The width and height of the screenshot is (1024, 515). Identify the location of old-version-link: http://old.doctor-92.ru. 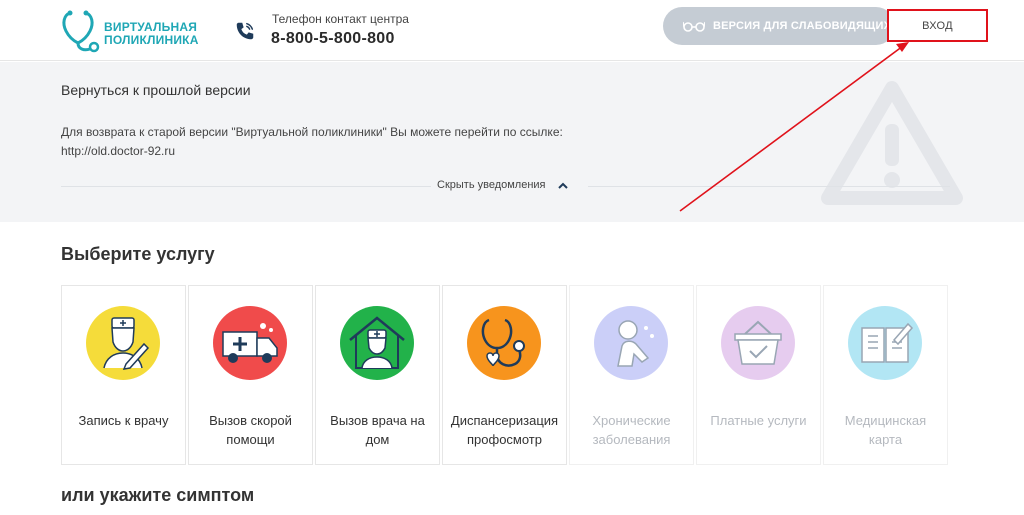
(118, 151).